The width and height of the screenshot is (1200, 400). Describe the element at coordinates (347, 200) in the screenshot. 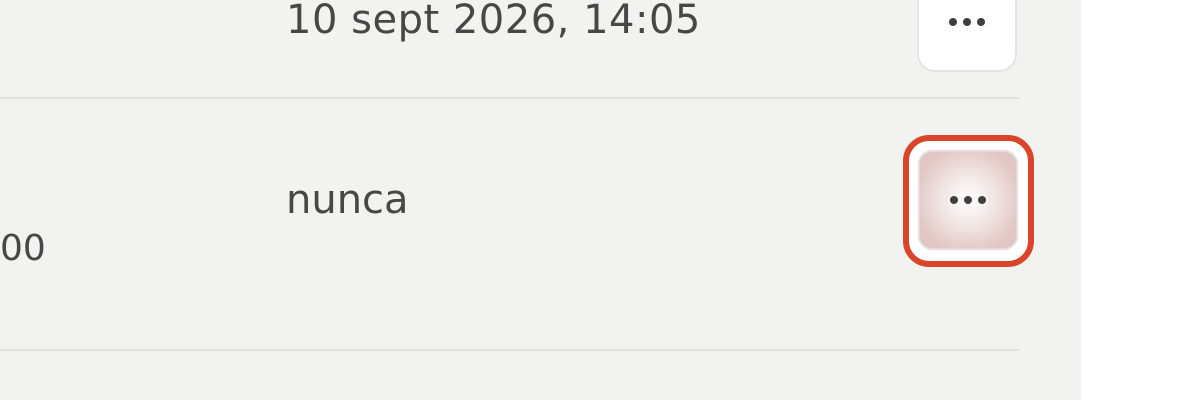

I see `row-expiry-text: nunca` at that location.